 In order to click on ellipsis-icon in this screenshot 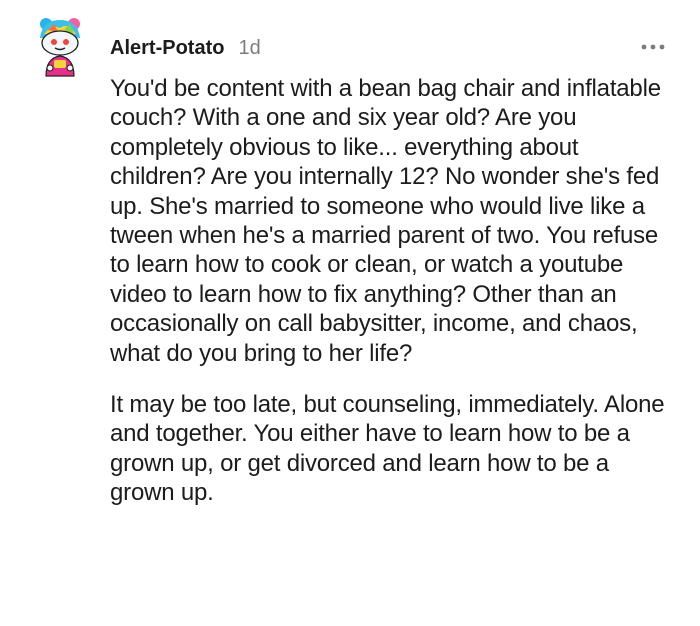, I will do `click(653, 47)`.